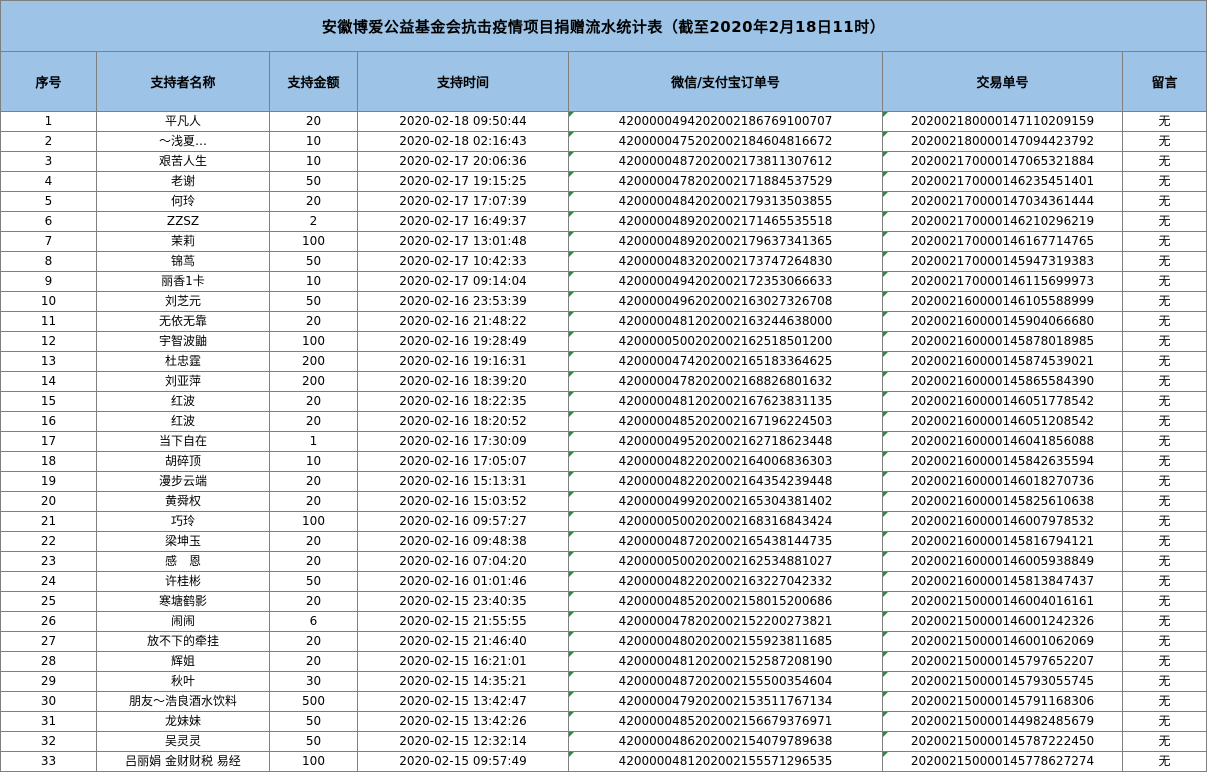 This screenshot has width=1209, height=776. I want to click on cell-order-number: 4200000478202002152200273821, so click(725, 621).